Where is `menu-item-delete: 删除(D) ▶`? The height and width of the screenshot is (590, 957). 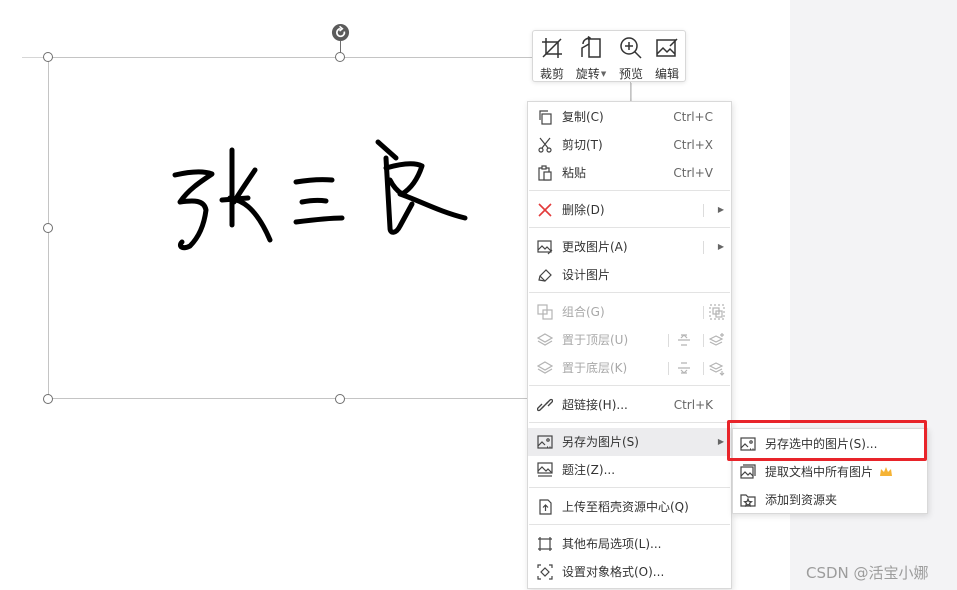
menu-item-delete: 删除(D) ▶ is located at coordinates (629, 210).